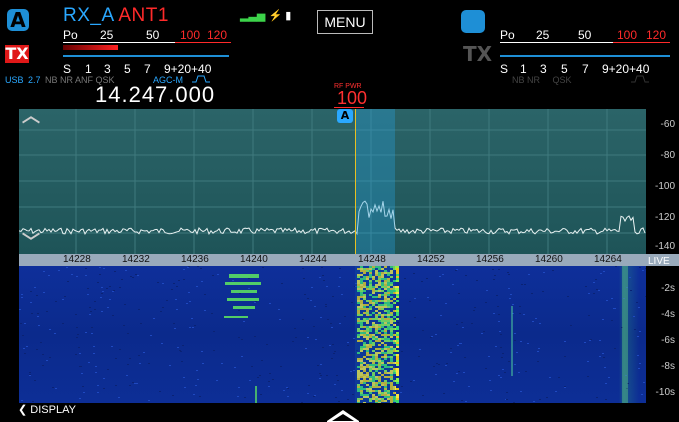 This screenshot has height=422, width=679. What do you see at coordinates (136, 259) in the screenshot?
I see `freq-tick: 14232` at bounding box center [136, 259].